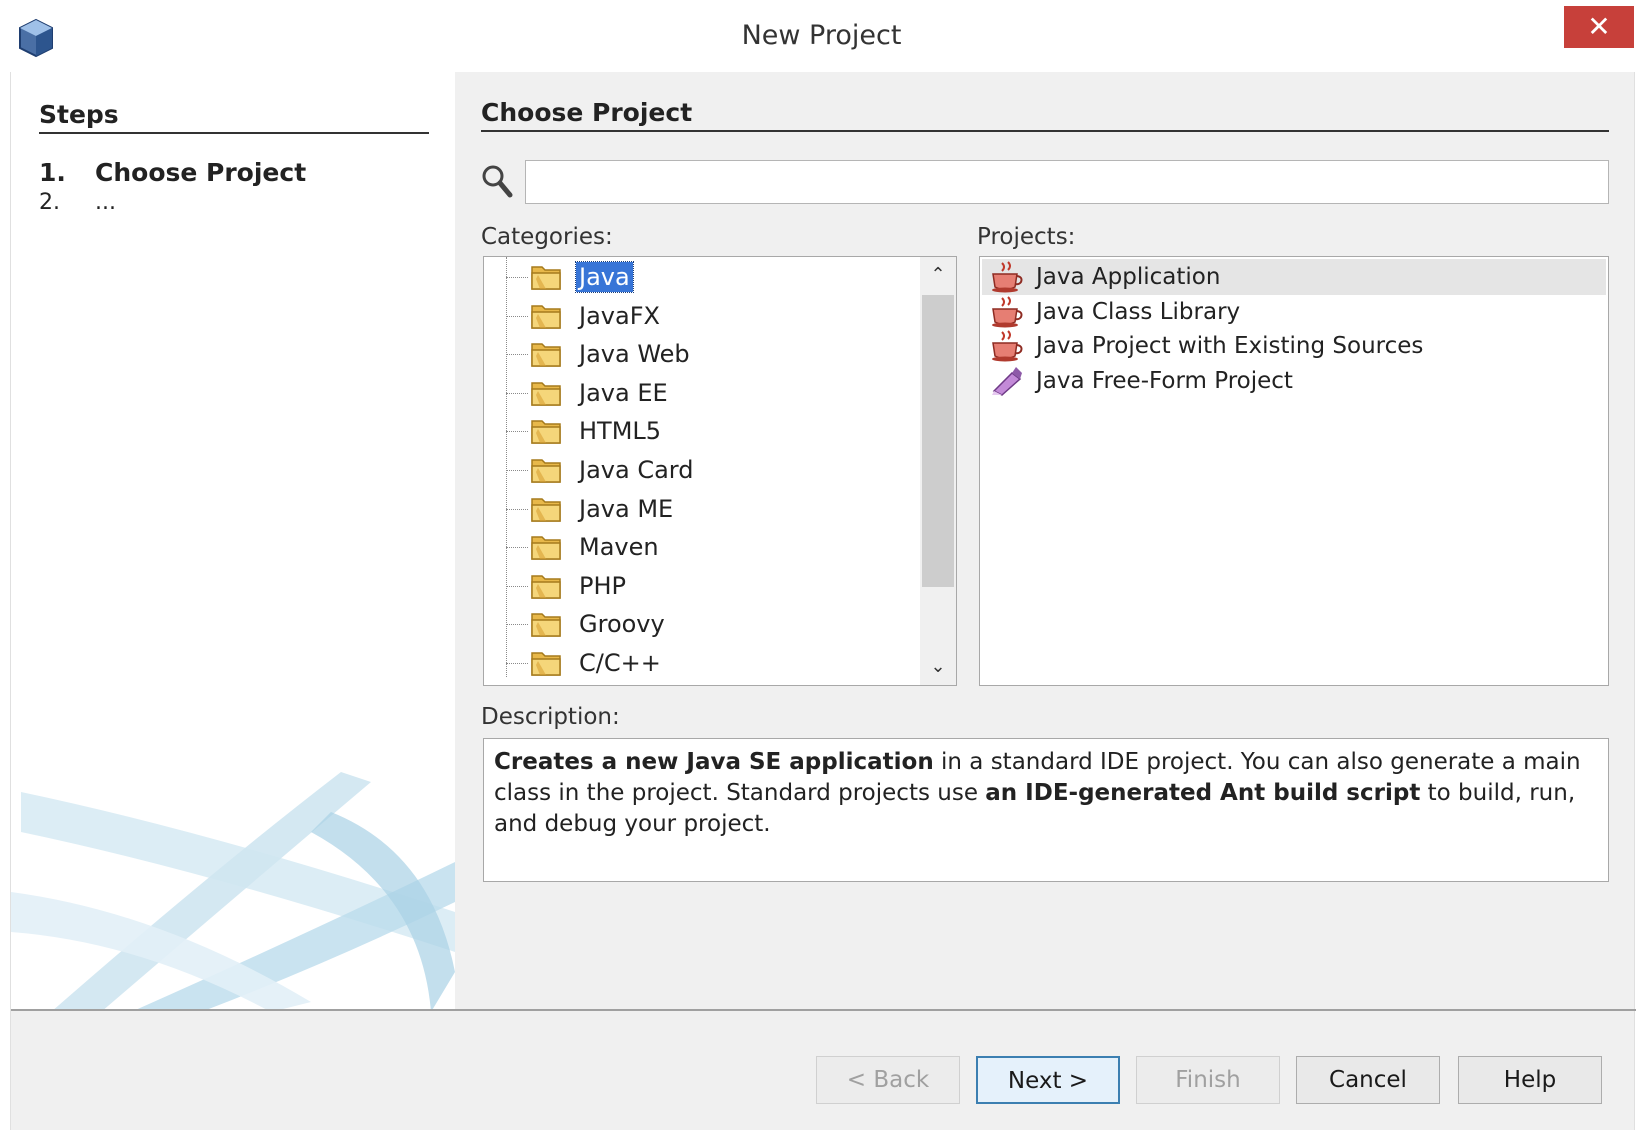  Describe the element at coordinates (699, 316) in the screenshot. I see `category-item: JavaFX` at that location.